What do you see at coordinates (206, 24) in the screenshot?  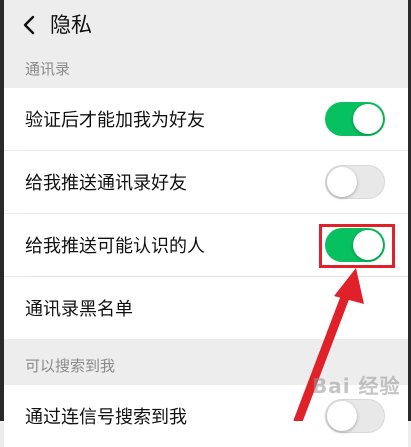 I see `navigation-header: 隐私` at bounding box center [206, 24].